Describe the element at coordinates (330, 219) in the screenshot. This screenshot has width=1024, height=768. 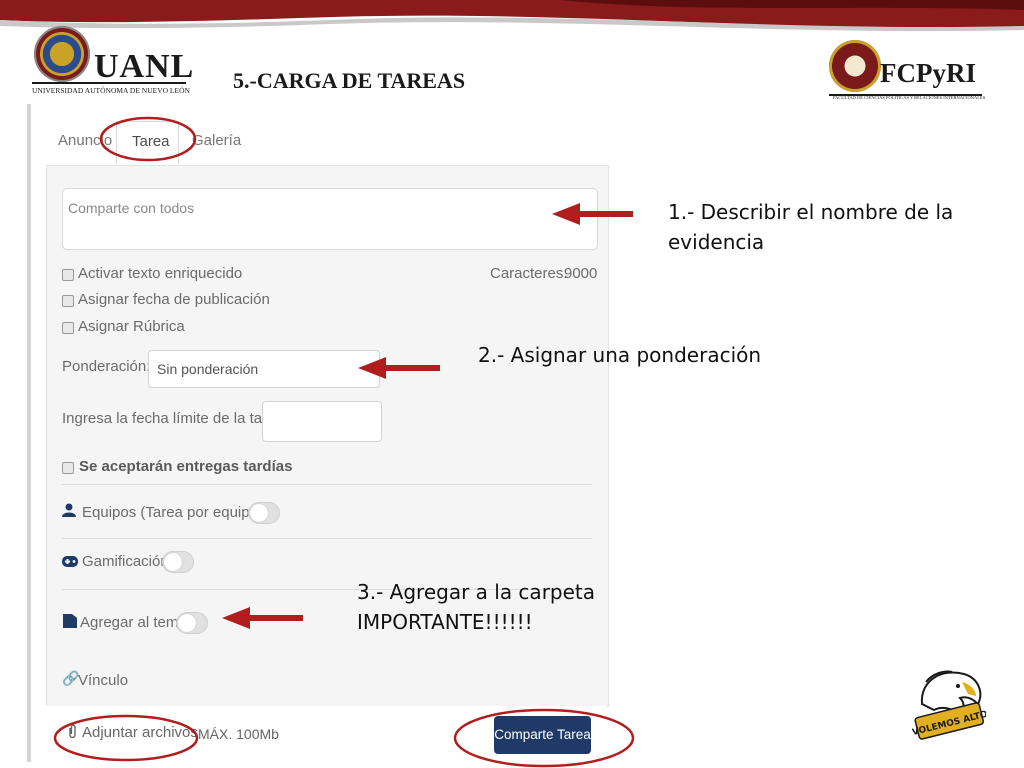
I see `share-textarea: Comparte con todos` at that location.